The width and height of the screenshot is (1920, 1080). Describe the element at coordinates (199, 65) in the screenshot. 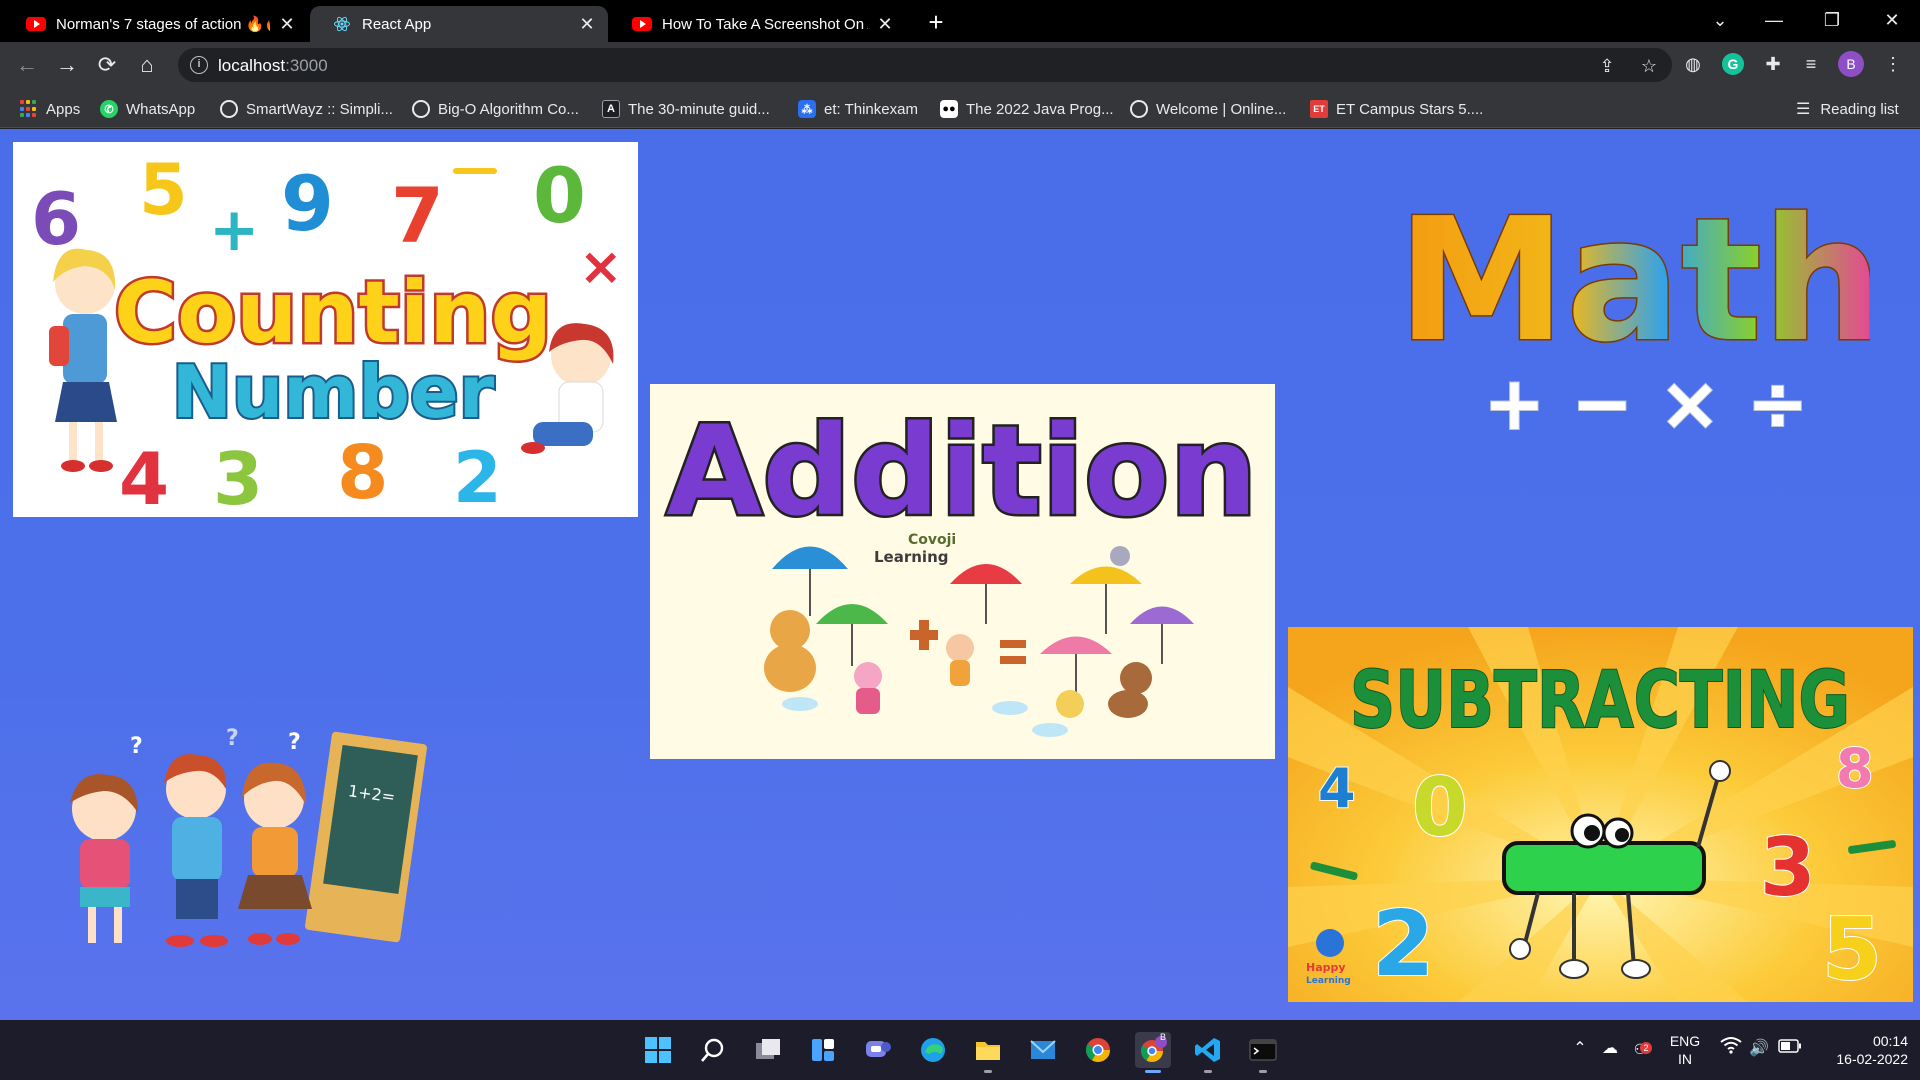

I see `site-info-icon: i` at that location.